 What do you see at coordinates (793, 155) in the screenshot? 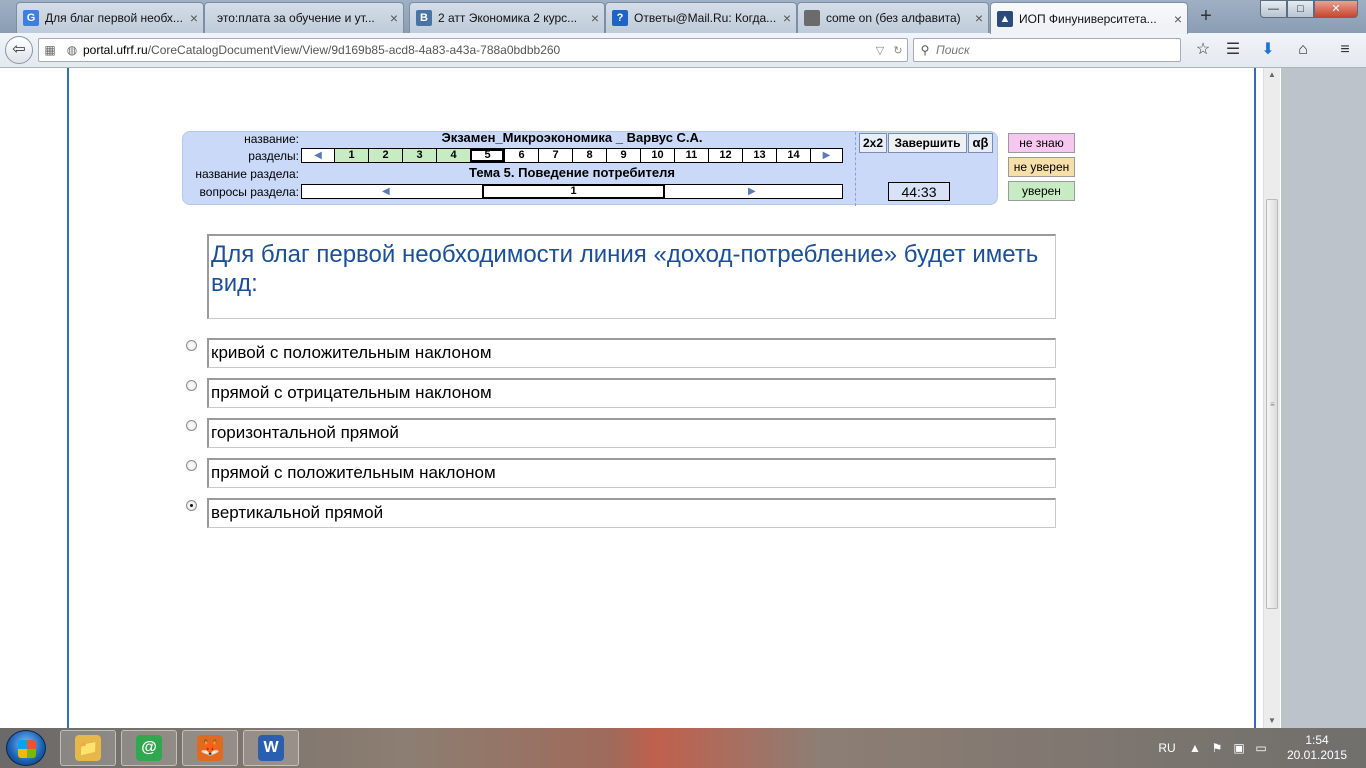
I see `section-button: 14` at bounding box center [793, 155].